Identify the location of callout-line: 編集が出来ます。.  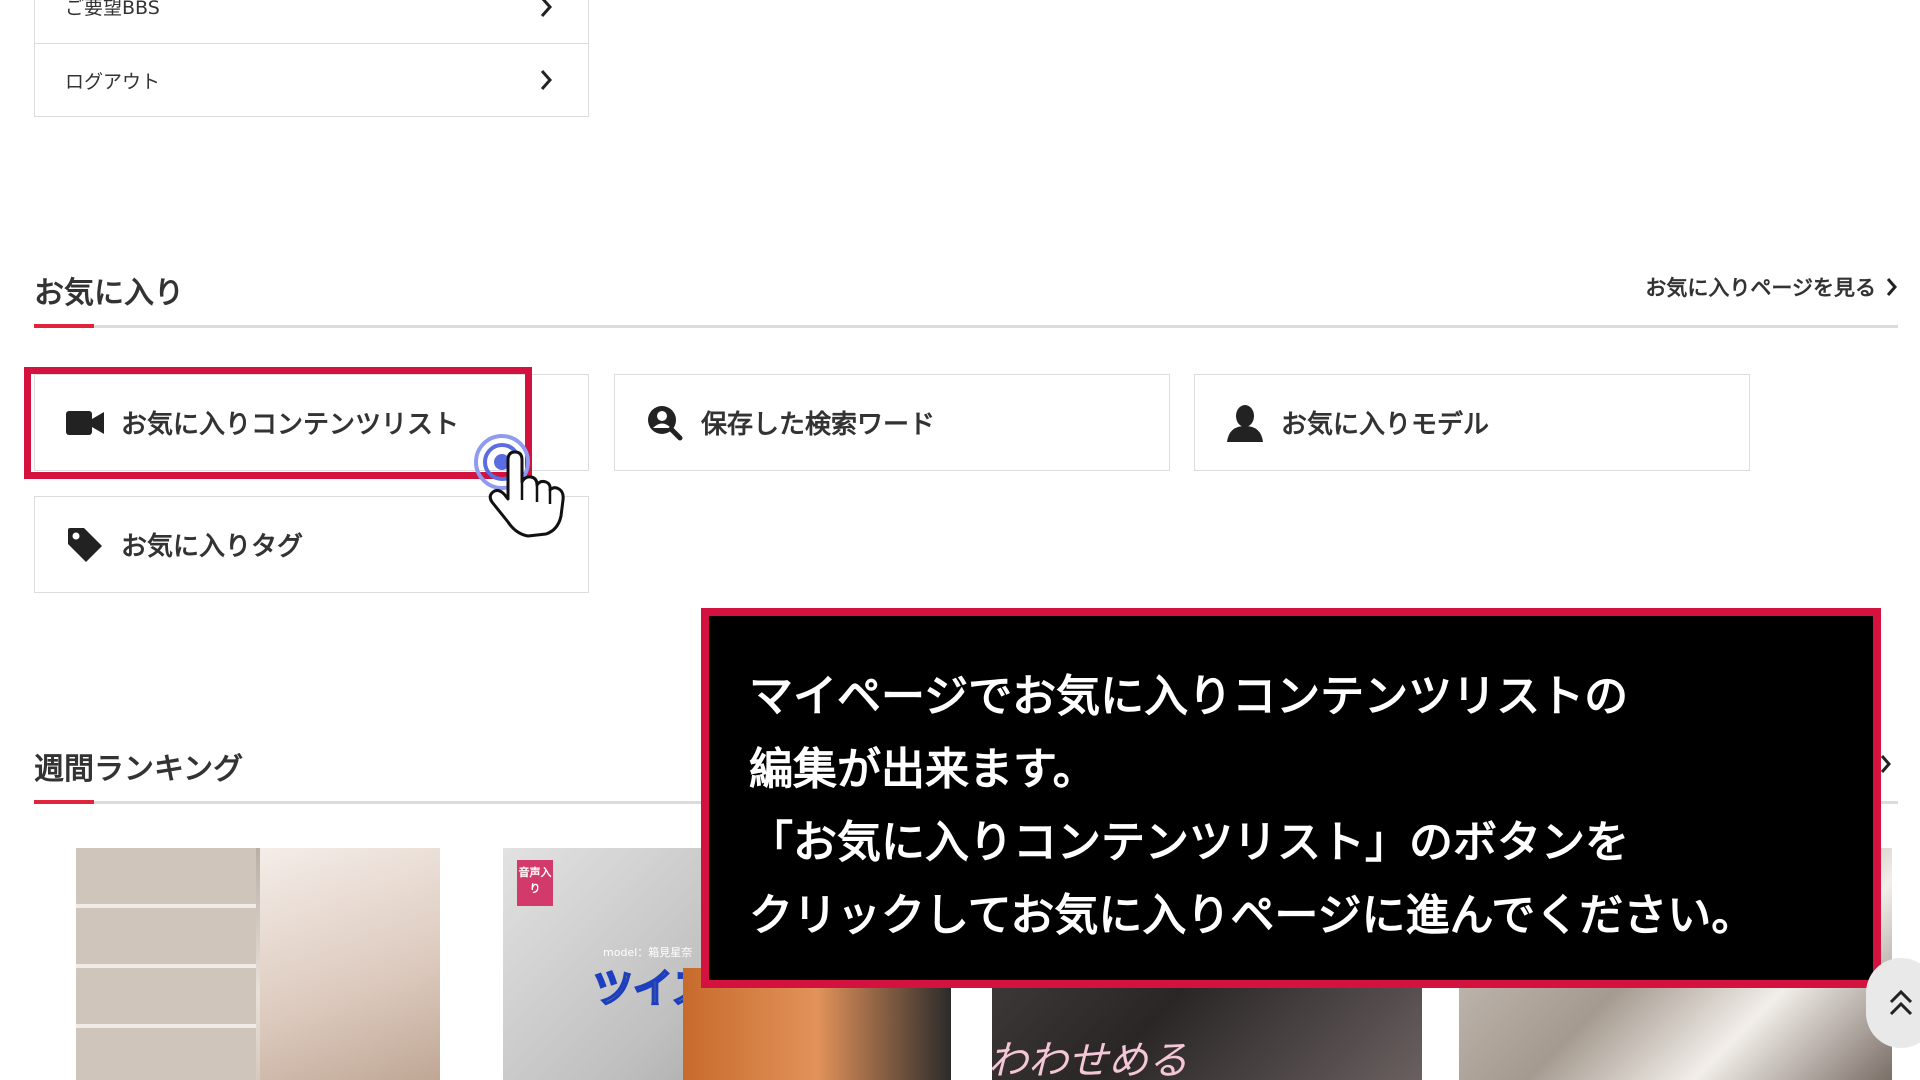
(923, 769).